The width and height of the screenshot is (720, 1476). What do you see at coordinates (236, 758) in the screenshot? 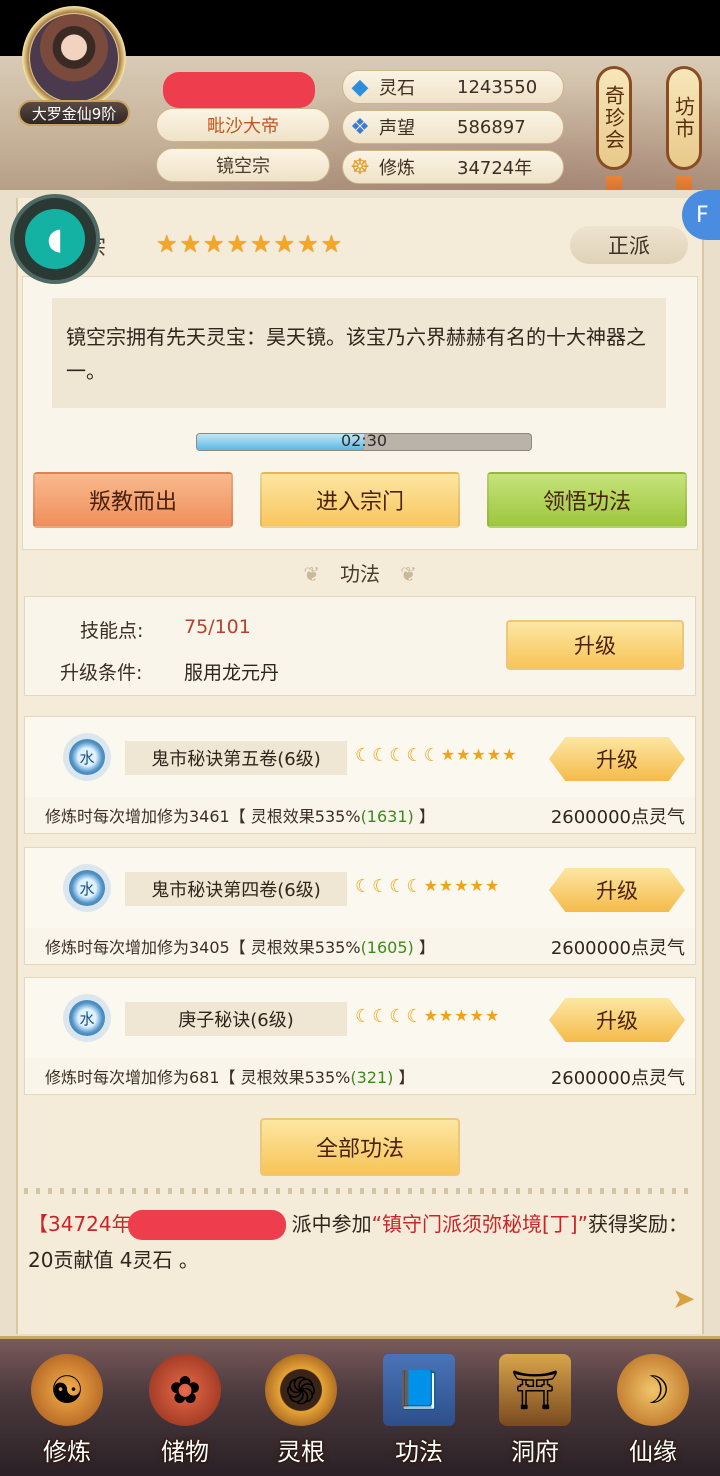
I see `technique-name: 鬼市秘诀第五卷(6级)` at bounding box center [236, 758].